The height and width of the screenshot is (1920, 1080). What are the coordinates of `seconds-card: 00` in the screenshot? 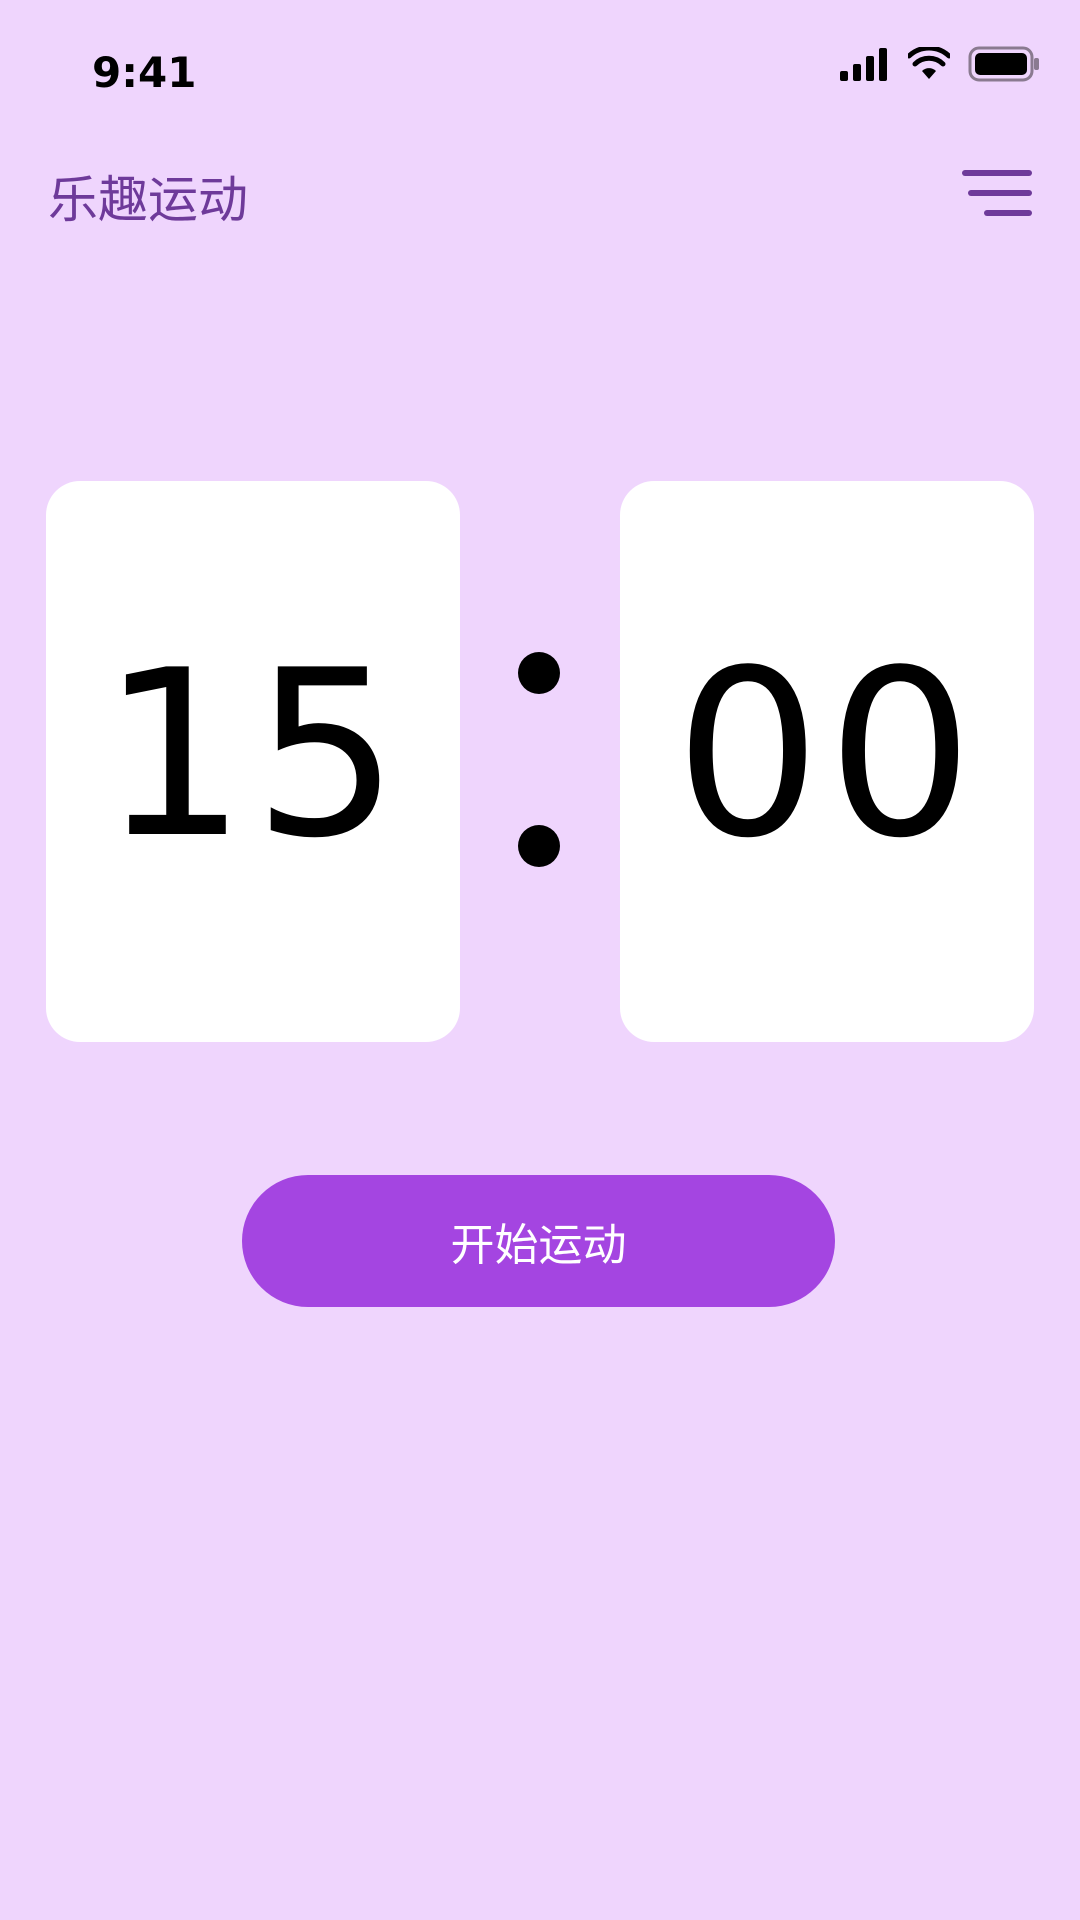 It's located at (827, 761).